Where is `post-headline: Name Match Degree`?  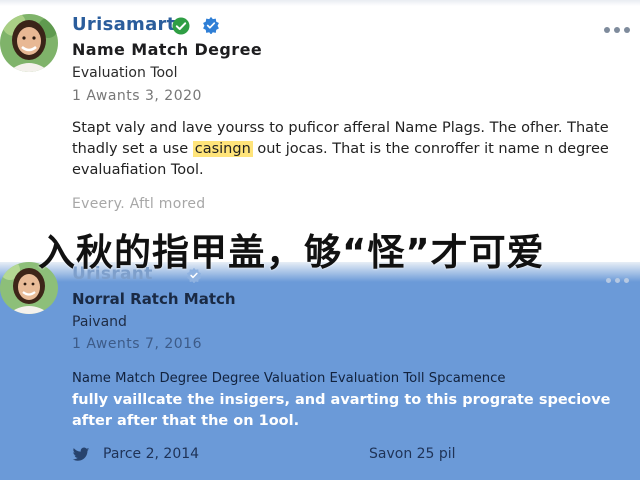
post-headline: Name Match Degree is located at coordinates (167, 49).